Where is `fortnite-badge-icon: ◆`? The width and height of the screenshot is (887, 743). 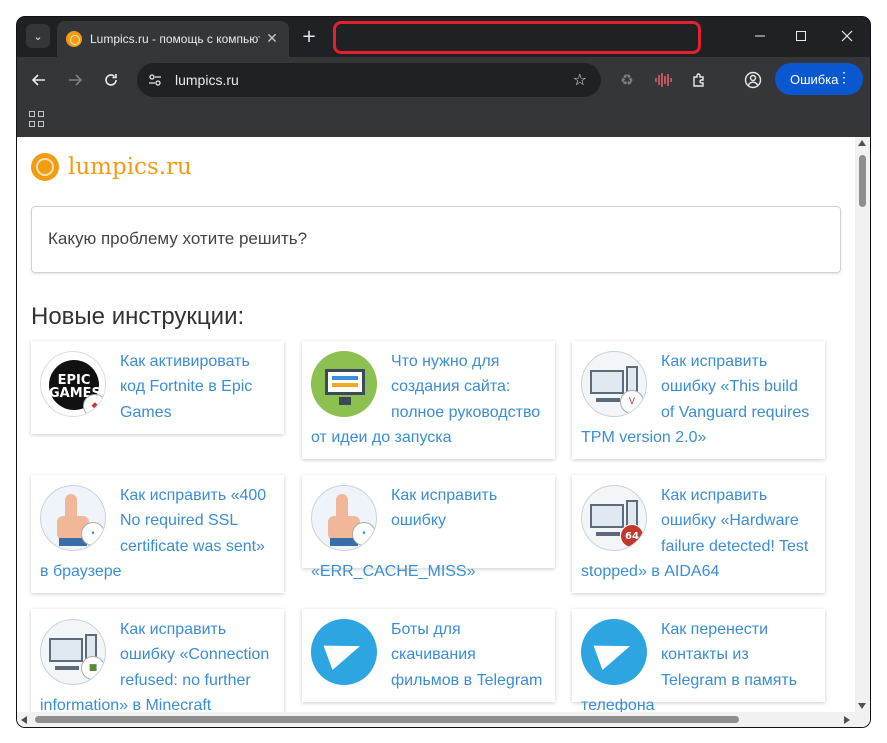
fortnite-badge-icon: ◆ is located at coordinates (94, 405).